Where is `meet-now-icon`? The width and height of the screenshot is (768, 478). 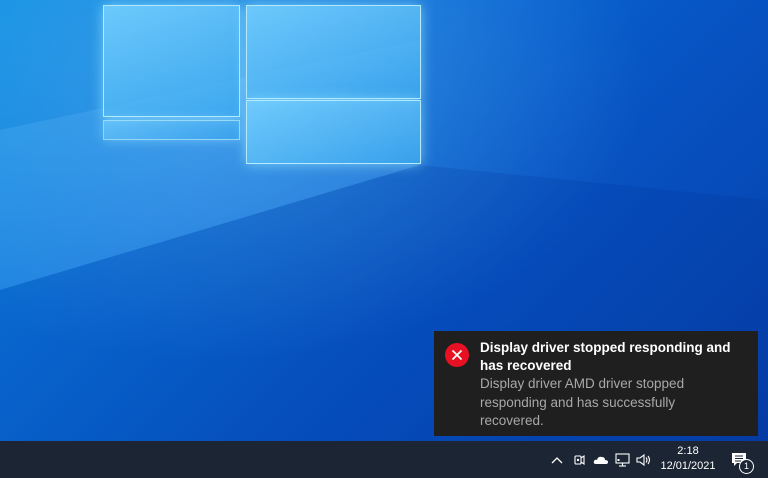
meet-now-icon is located at coordinates (579, 459).